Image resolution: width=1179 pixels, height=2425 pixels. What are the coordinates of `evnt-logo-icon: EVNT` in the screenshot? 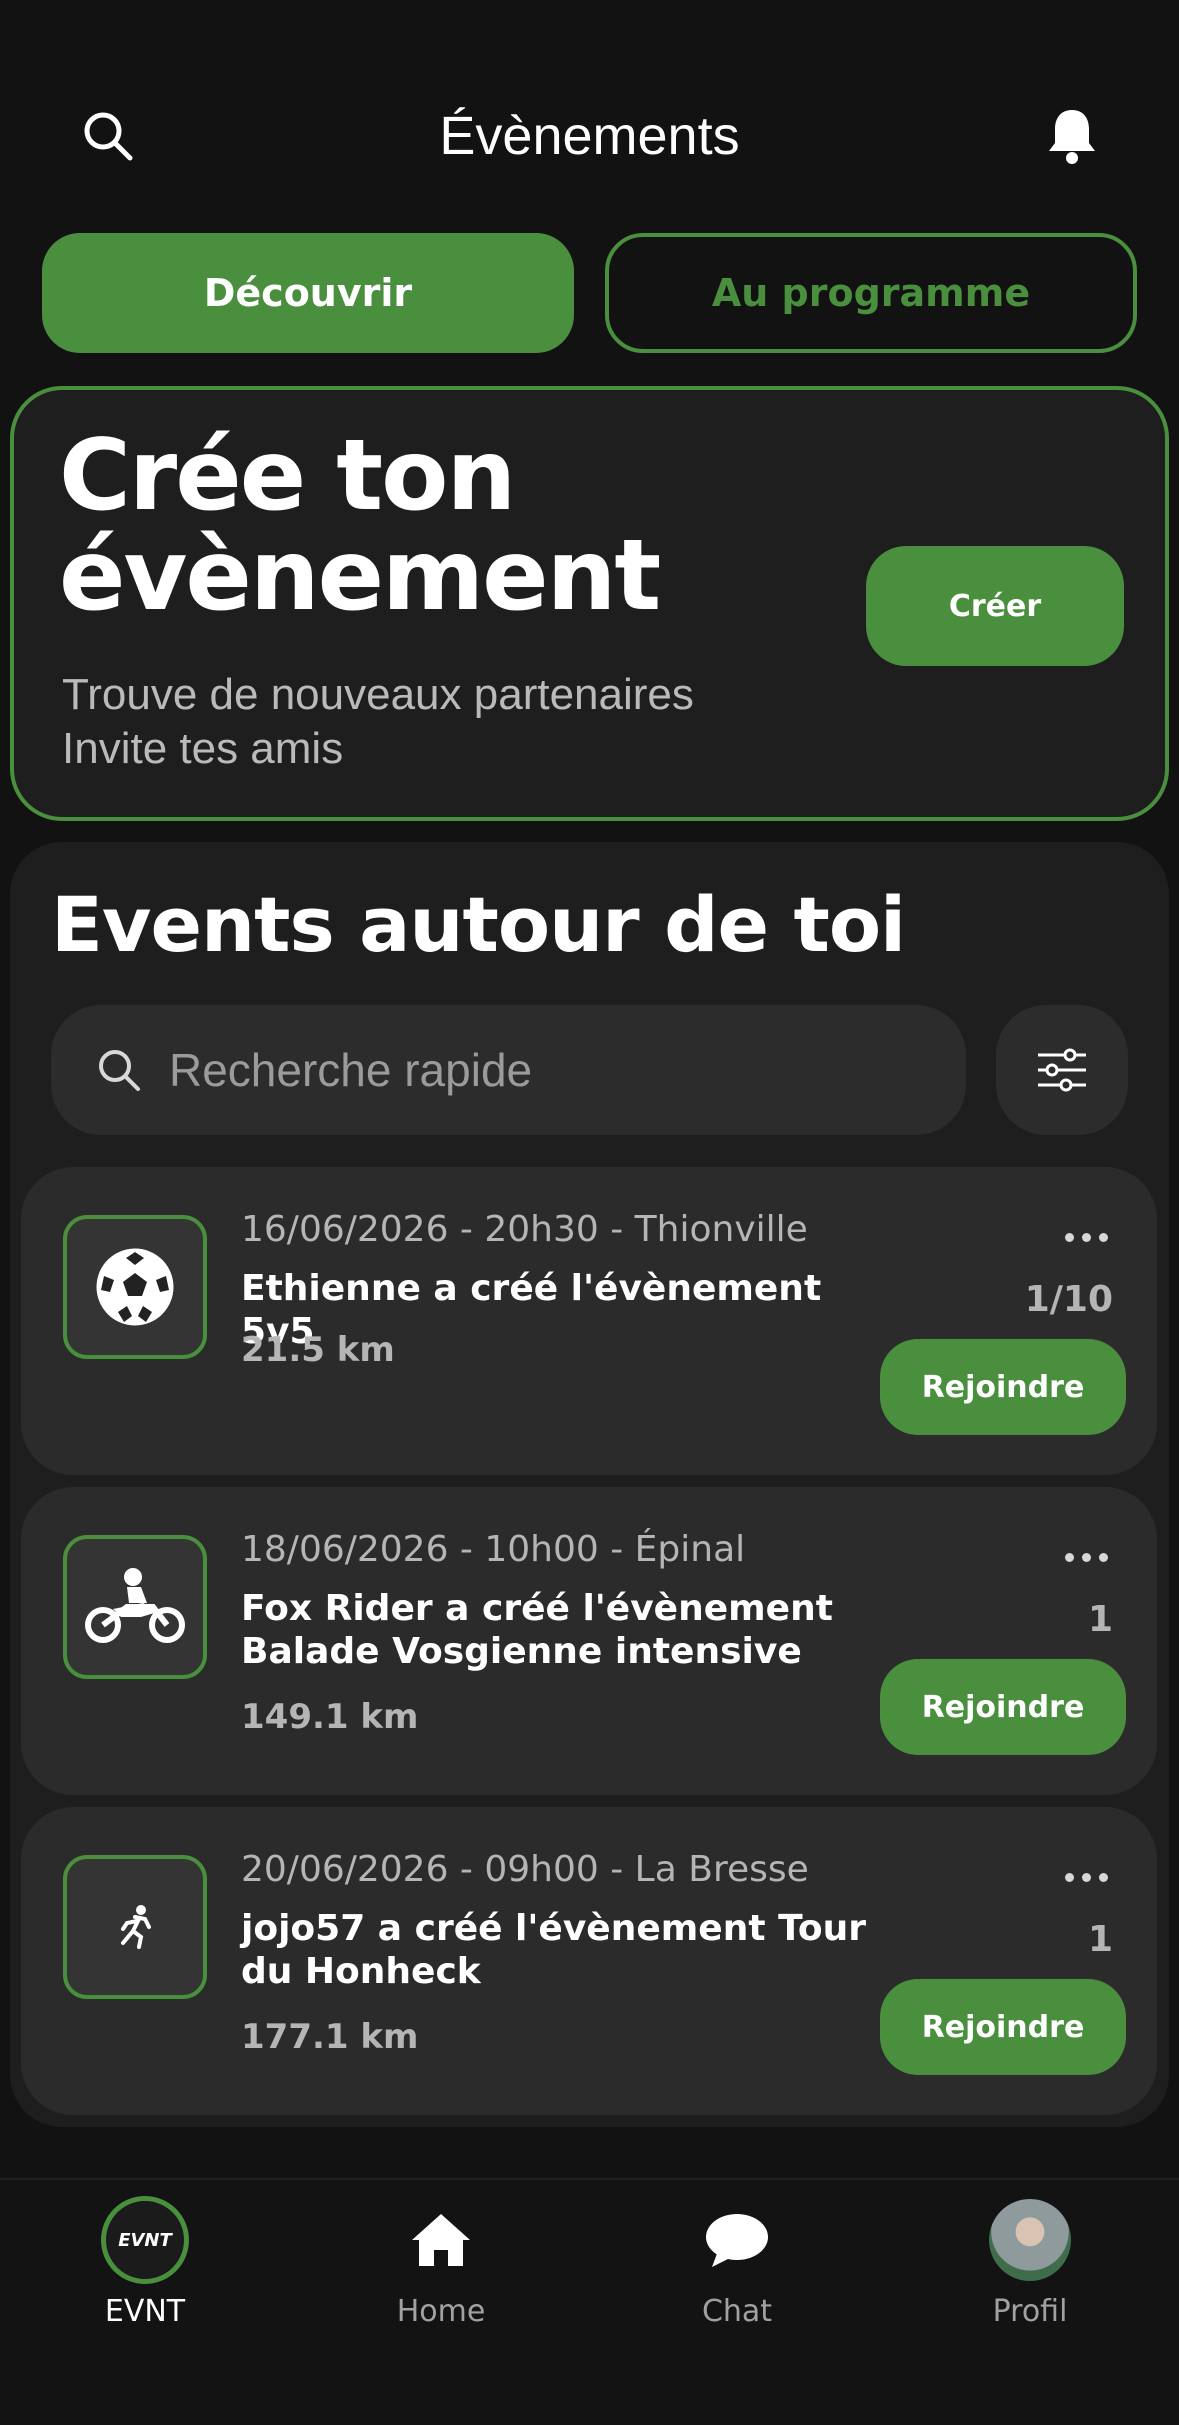 It's located at (145, 2240).